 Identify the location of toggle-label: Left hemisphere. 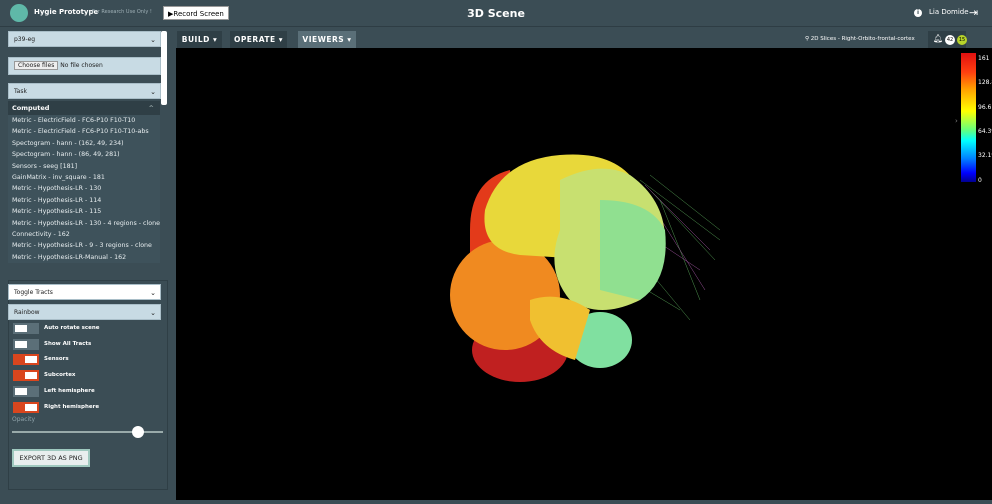
(69, 390).